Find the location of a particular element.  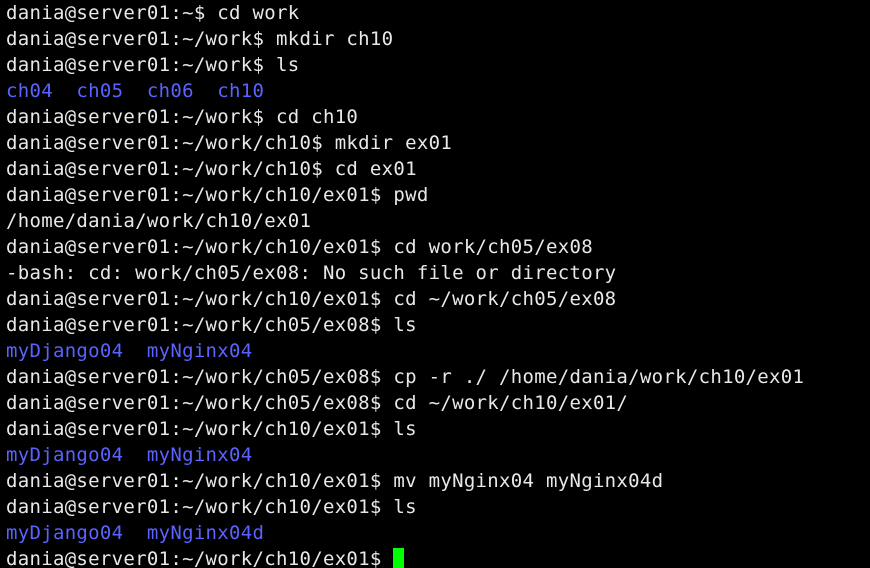

terminal-line-prompt: dania@server01:~/work/ch10$ cd ex01 is located at coordinates (211, 169).